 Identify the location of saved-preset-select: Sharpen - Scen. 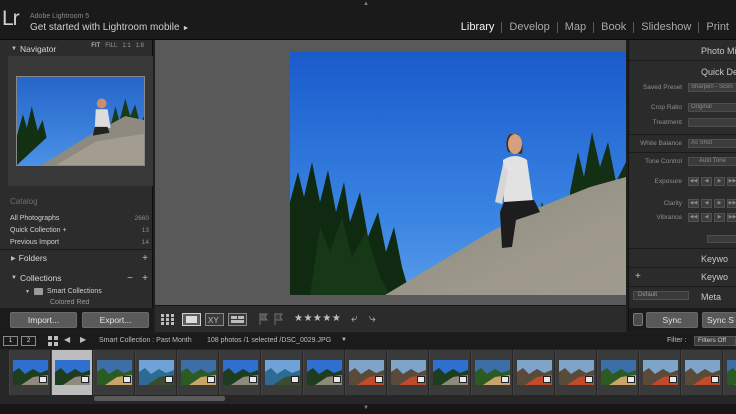
(712, 87).